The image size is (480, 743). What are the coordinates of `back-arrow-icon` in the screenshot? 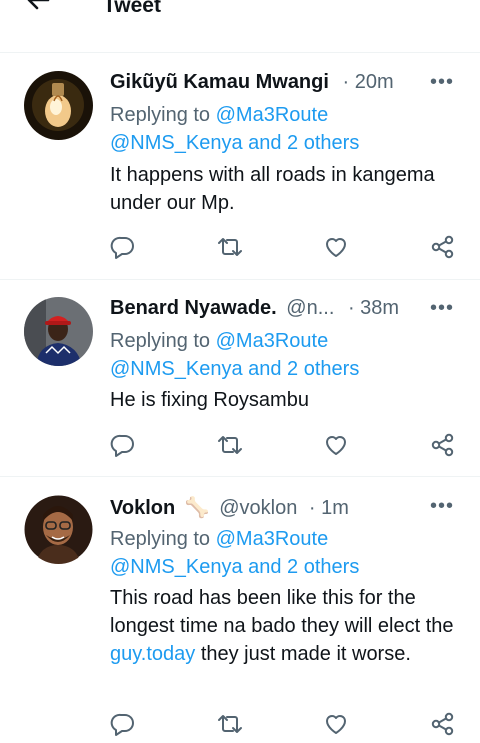 It's located at (38, 7).